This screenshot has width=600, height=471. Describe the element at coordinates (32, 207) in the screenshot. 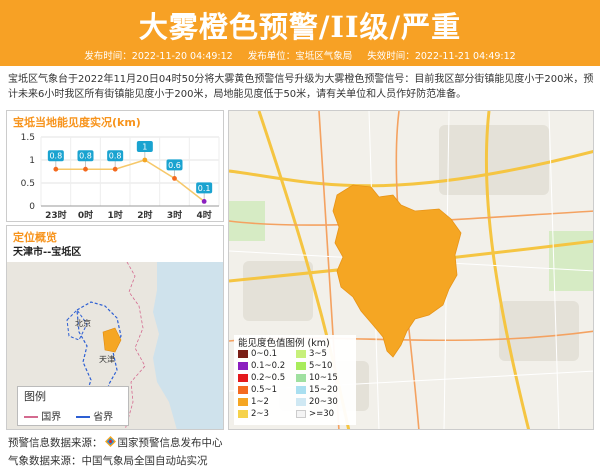

I see `y-tick-label: 0` at that location.